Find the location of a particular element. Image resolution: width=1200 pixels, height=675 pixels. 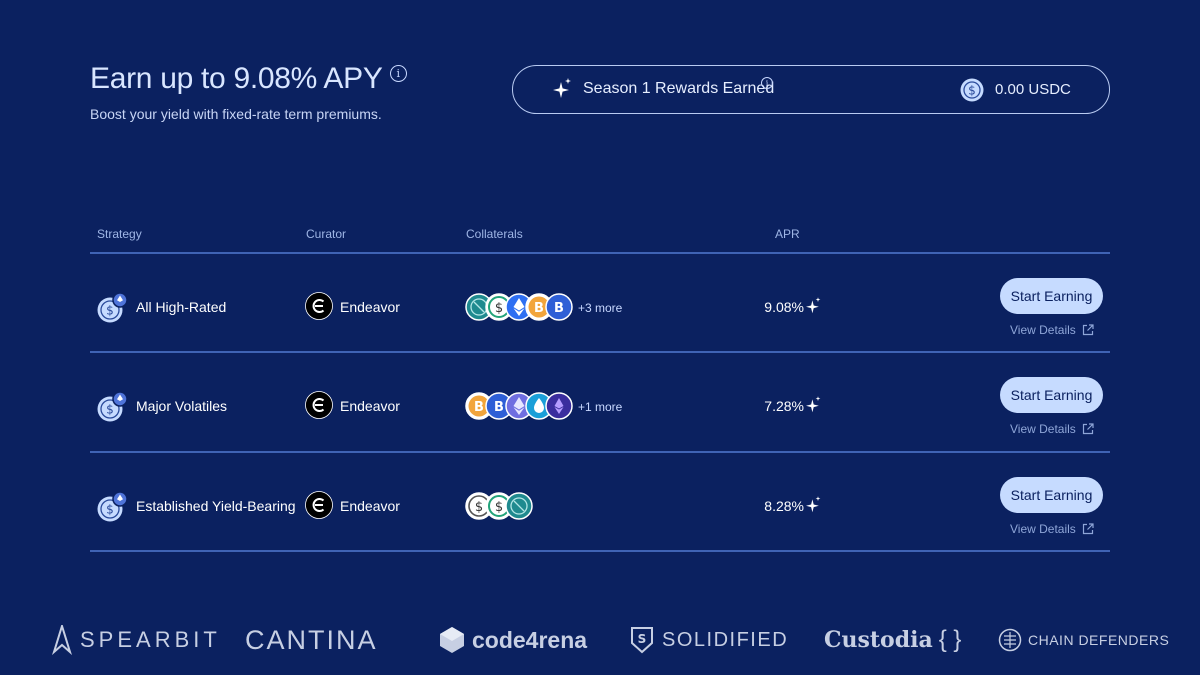

code4rena-logo: code4rena is located at coordinates (512, 640).